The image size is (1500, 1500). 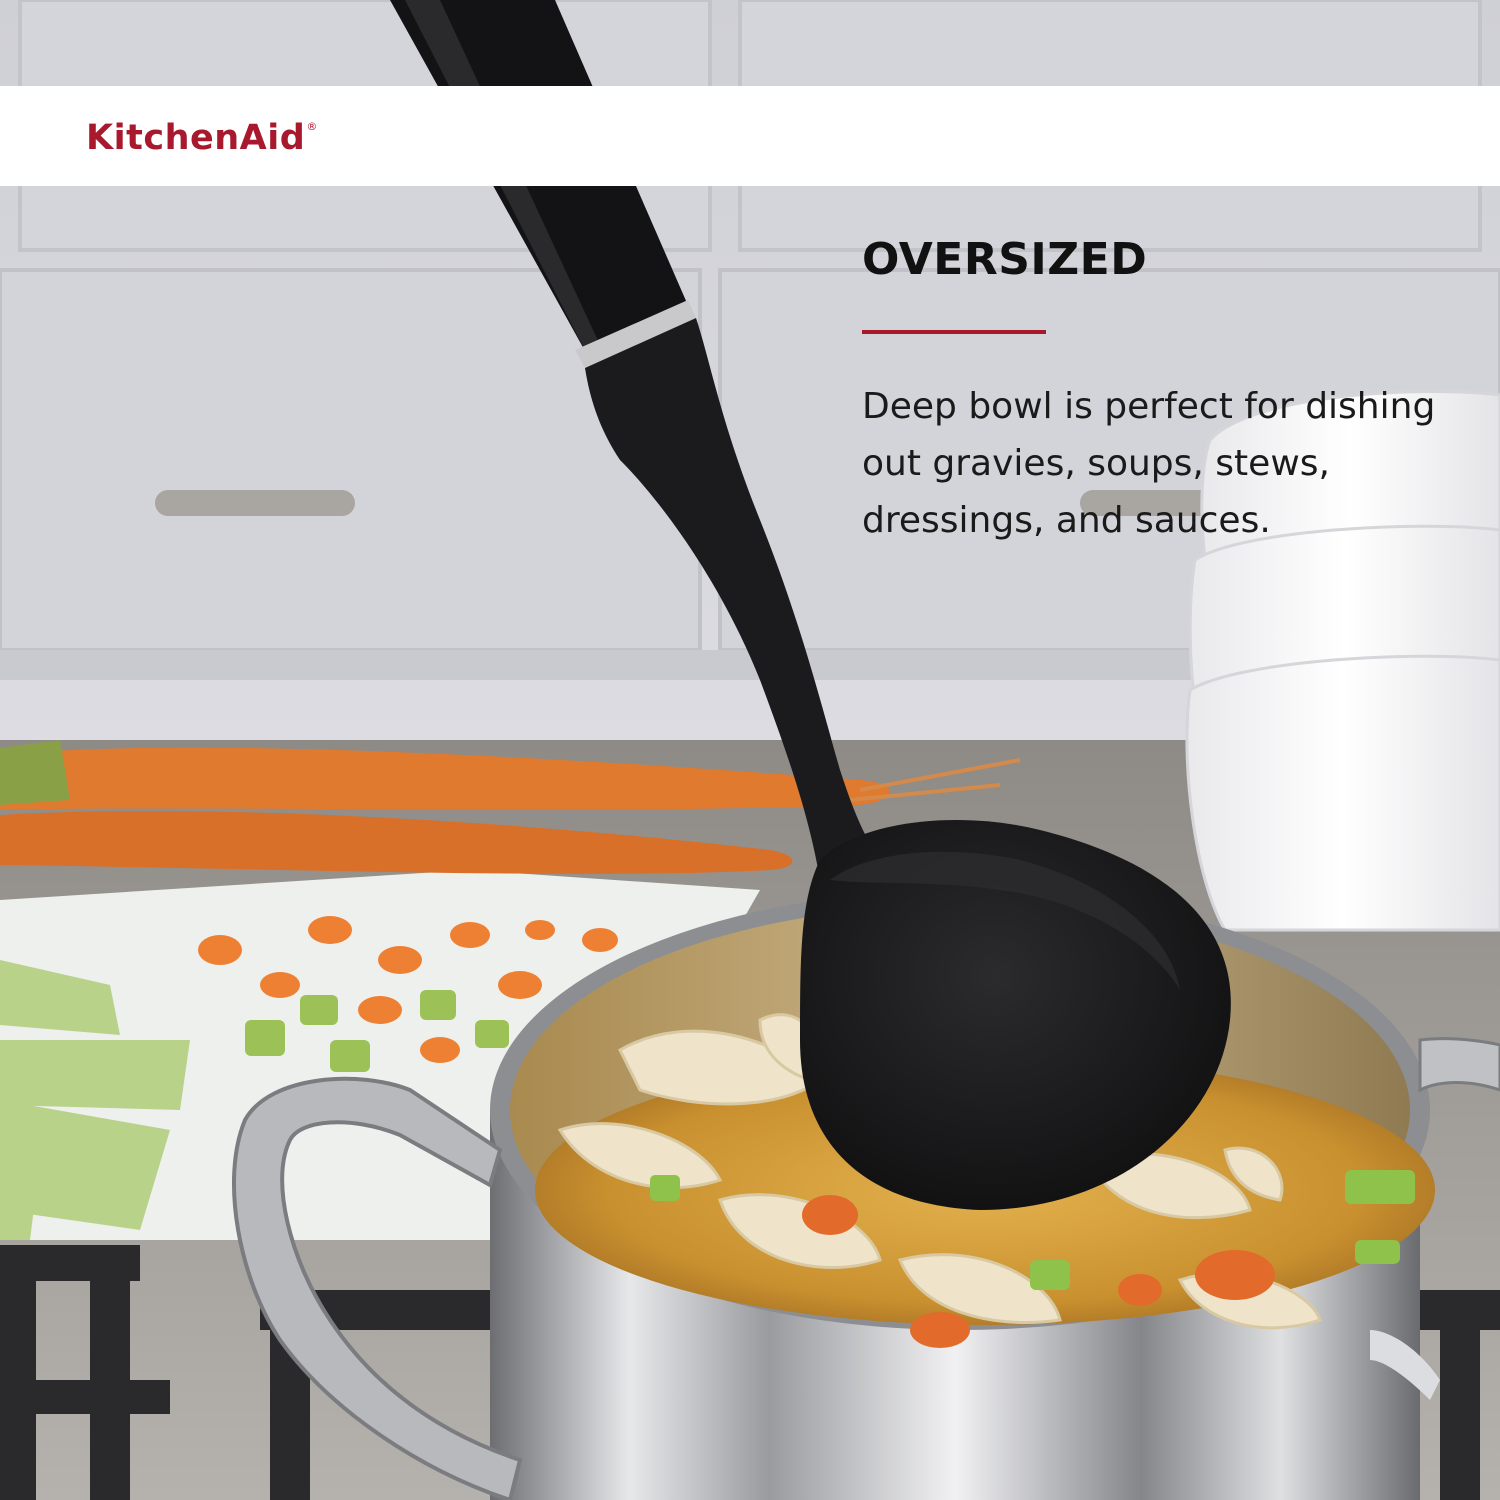 What do you see at coordinates (196, 138) in the screenshot?
I see `brand-logo-name: KitchenAid` at bounding box center [196, 138].